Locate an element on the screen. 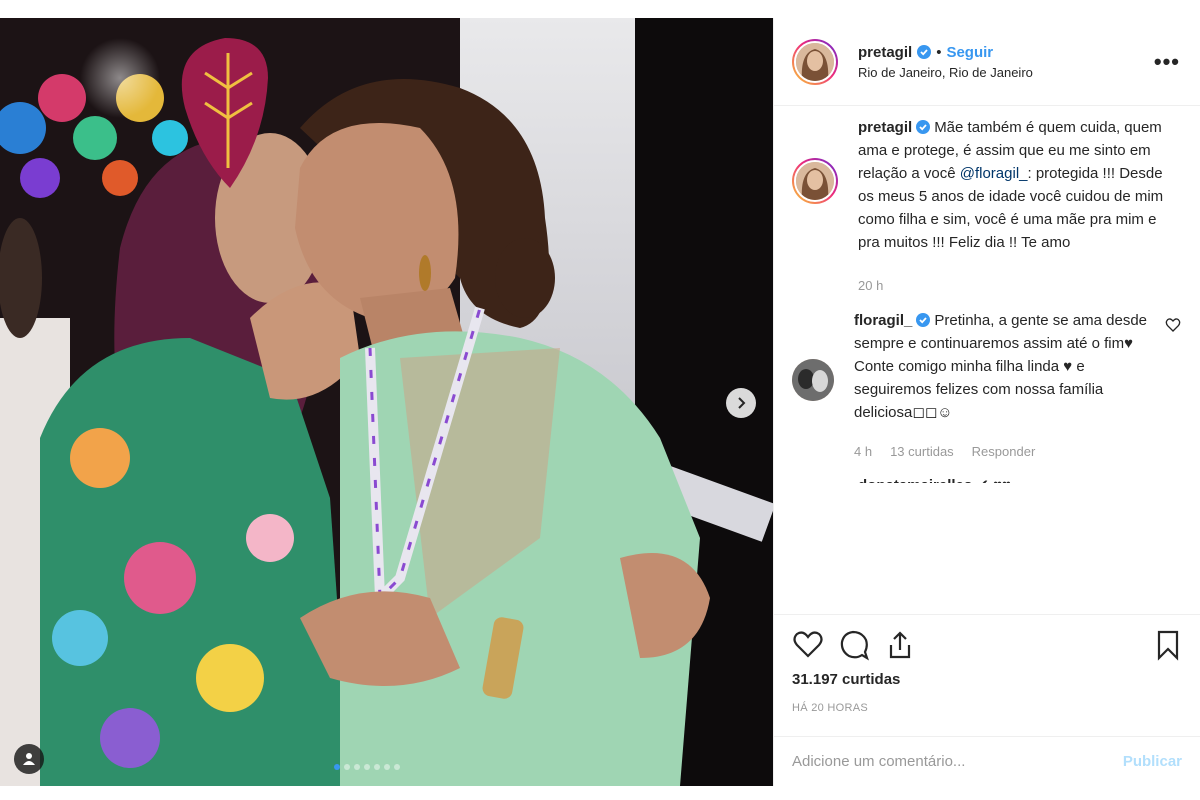  share-icon is located at coordinates (900, 645).